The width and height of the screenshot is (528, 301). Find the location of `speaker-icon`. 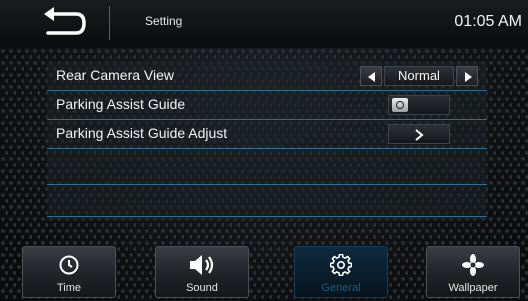

speaker-icon is located at coordinates (202, 265).